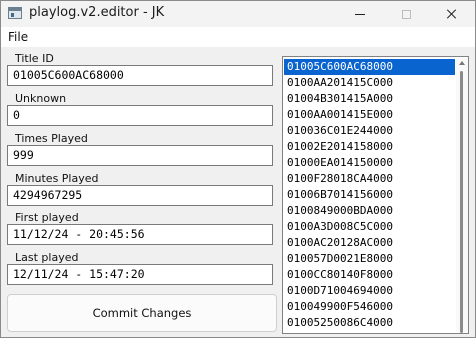 The image size is (476, 338). I want to click on title-list-item: 01004B301415A000, so click(369, 99).